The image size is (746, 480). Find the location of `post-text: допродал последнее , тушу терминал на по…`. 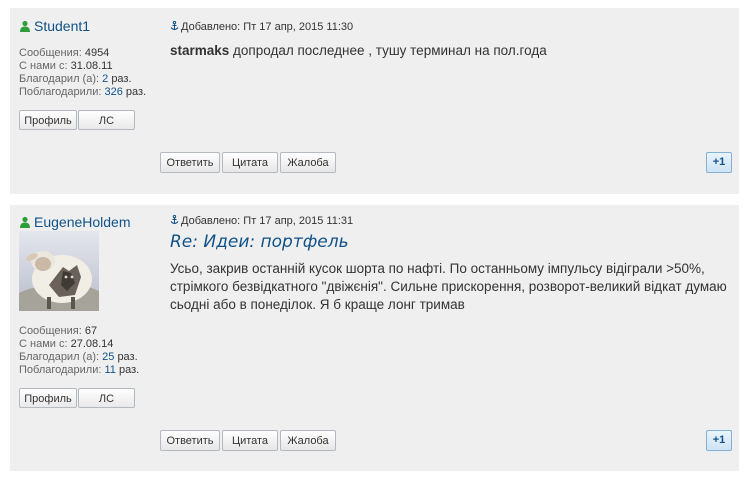

post-text: допродал последнее , тушу терминал на по… is located at coordinates (388, 50).